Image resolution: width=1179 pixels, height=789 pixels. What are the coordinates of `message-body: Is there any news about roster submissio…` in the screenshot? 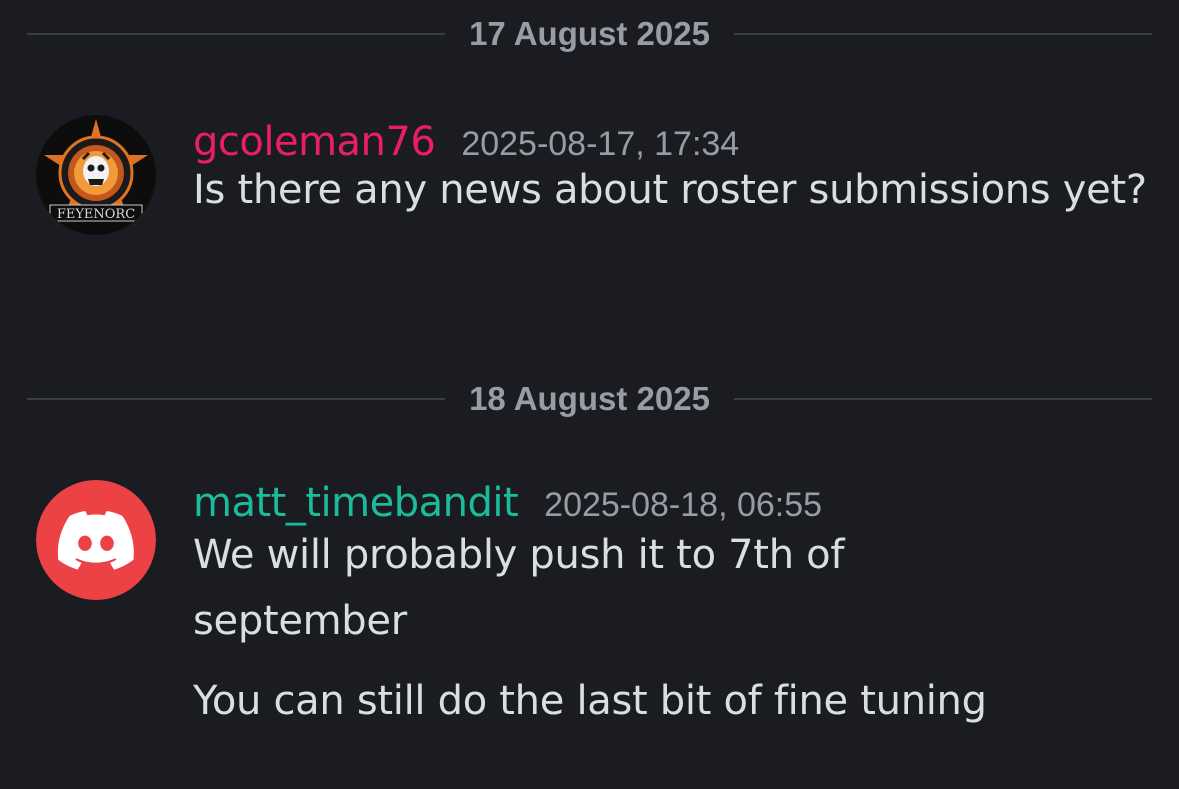 It's located at (673, 190).